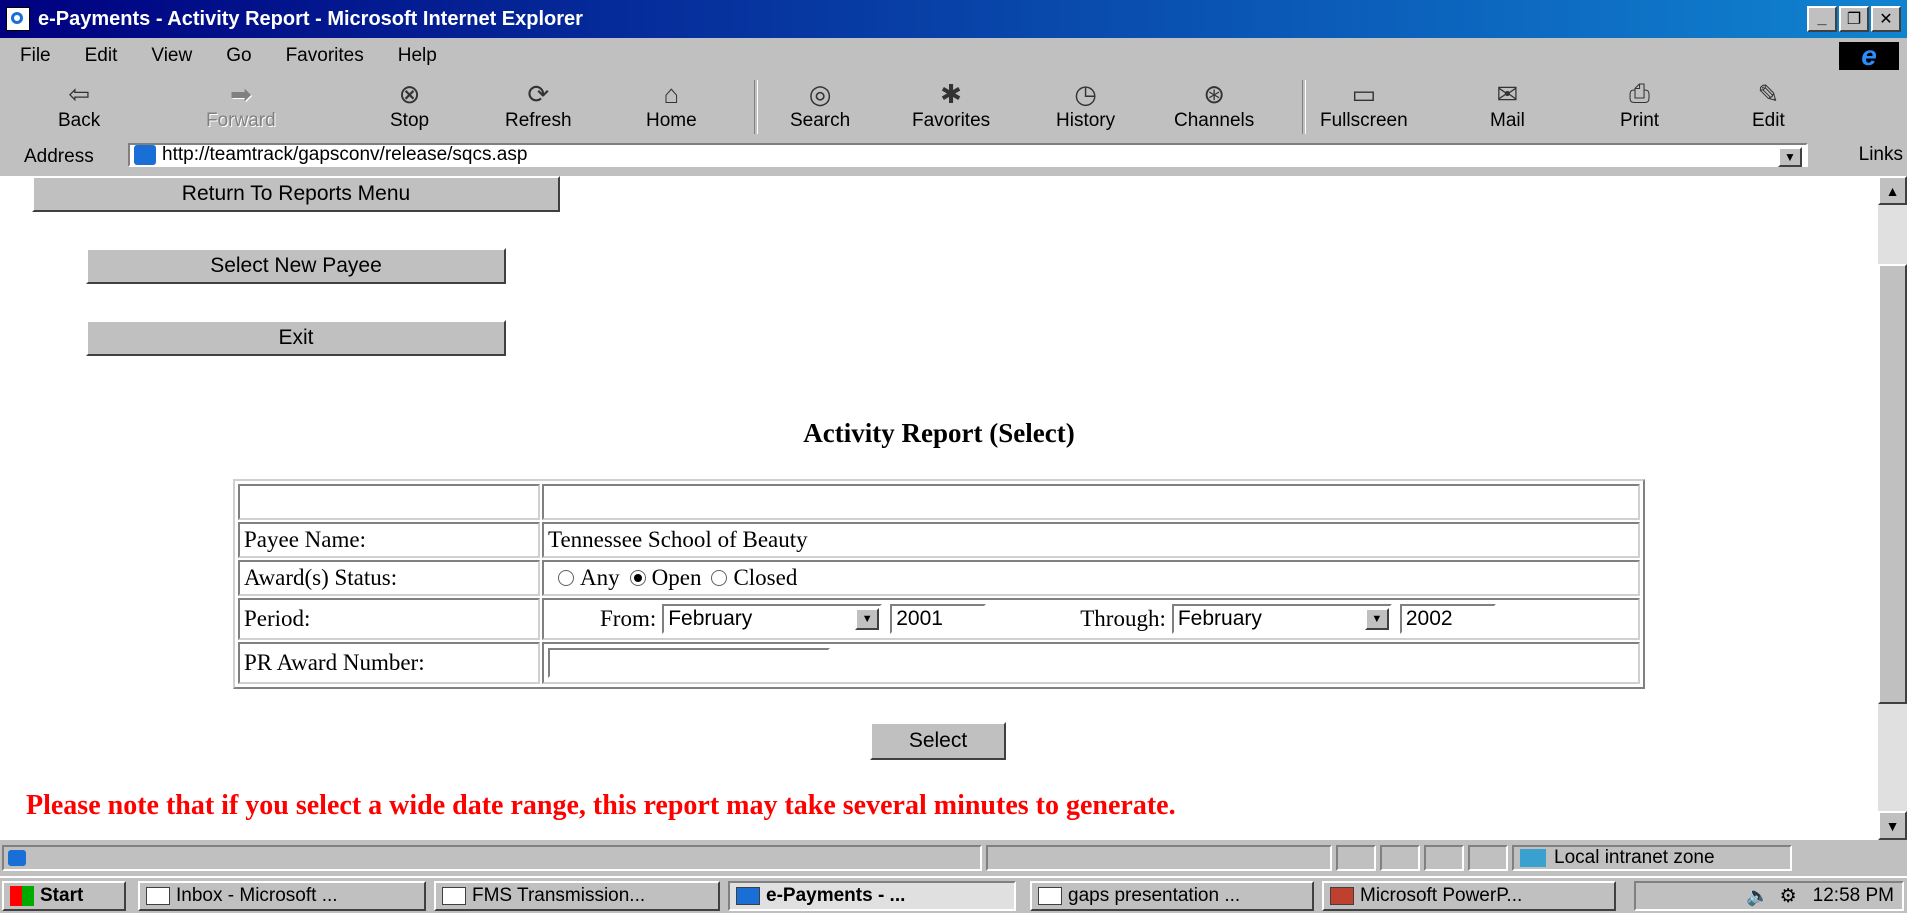 This screenshot has width=1907, height=913. What do you see at coordinates (1342, 896) in the screenshot?
I see `powerpoint-icon` at bounding box center [1342, 896].